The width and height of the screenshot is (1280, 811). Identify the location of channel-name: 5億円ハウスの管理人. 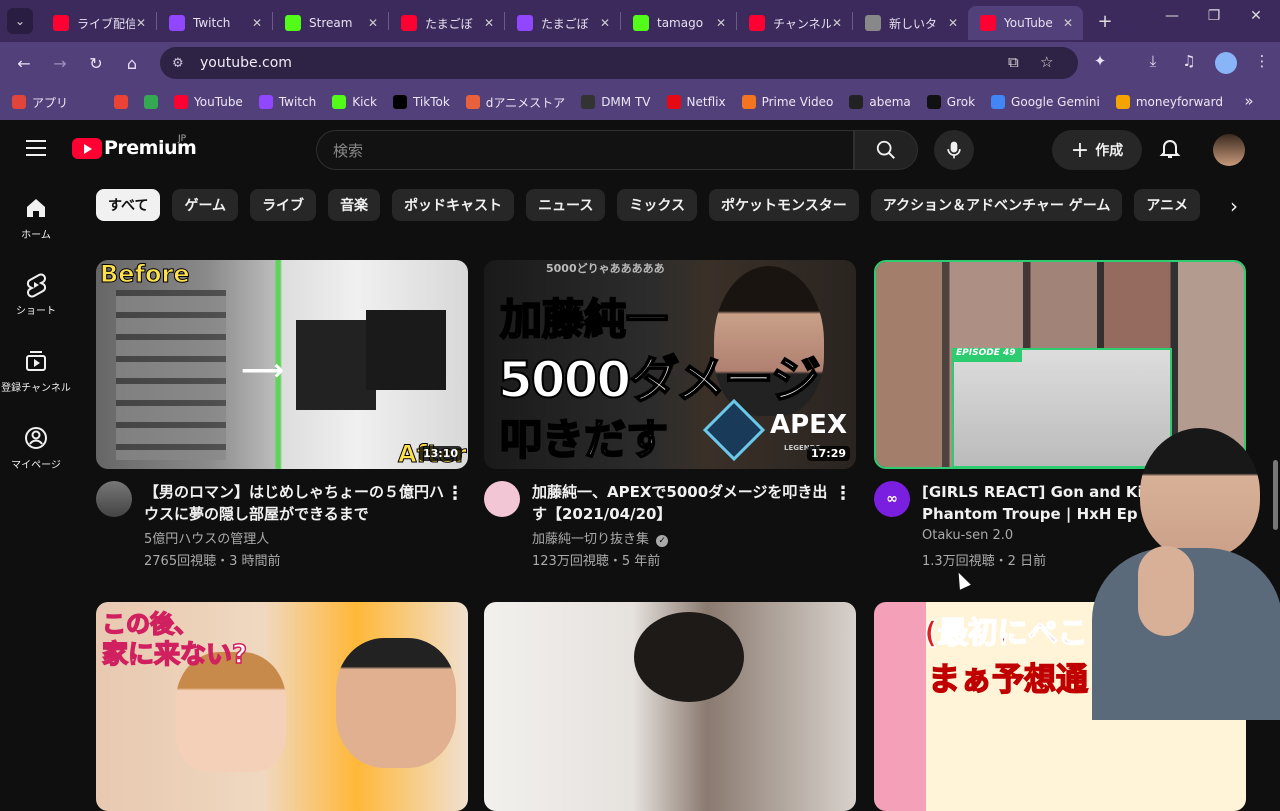
(206, 537).